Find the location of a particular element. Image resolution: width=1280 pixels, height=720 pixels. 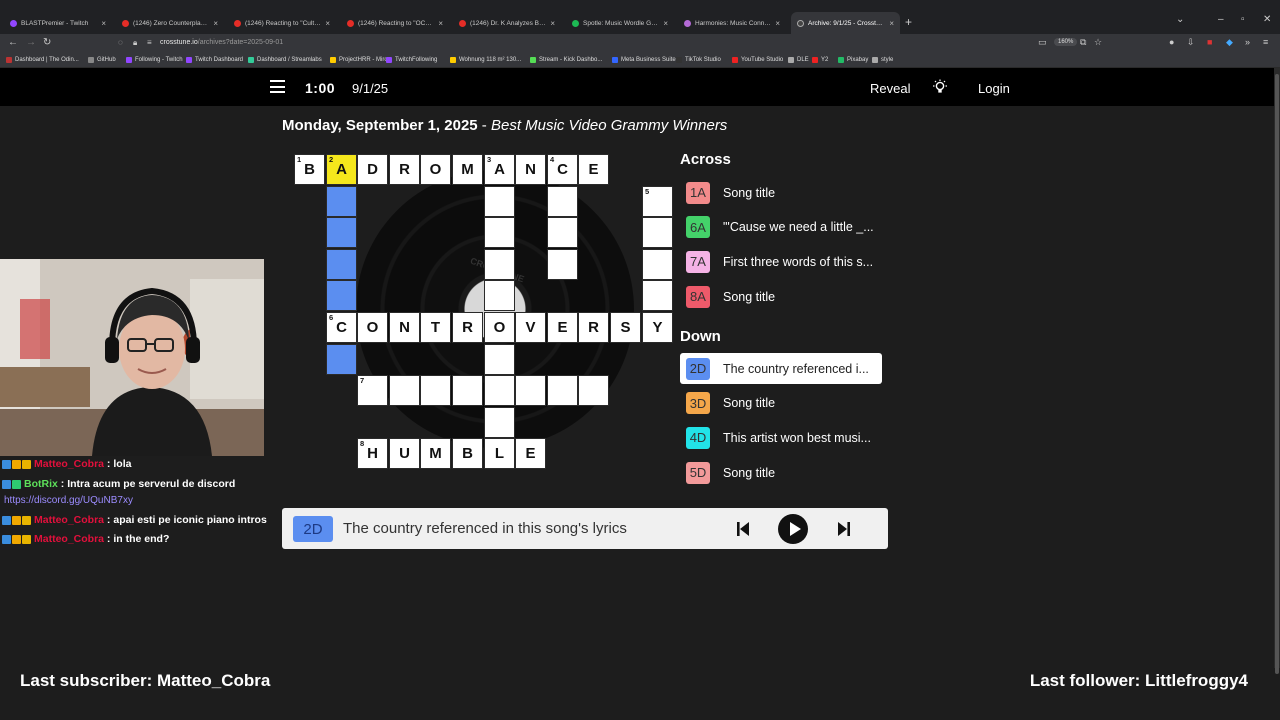

bookmark-star-icon: ☆ is located at coordinates (1098, 42).